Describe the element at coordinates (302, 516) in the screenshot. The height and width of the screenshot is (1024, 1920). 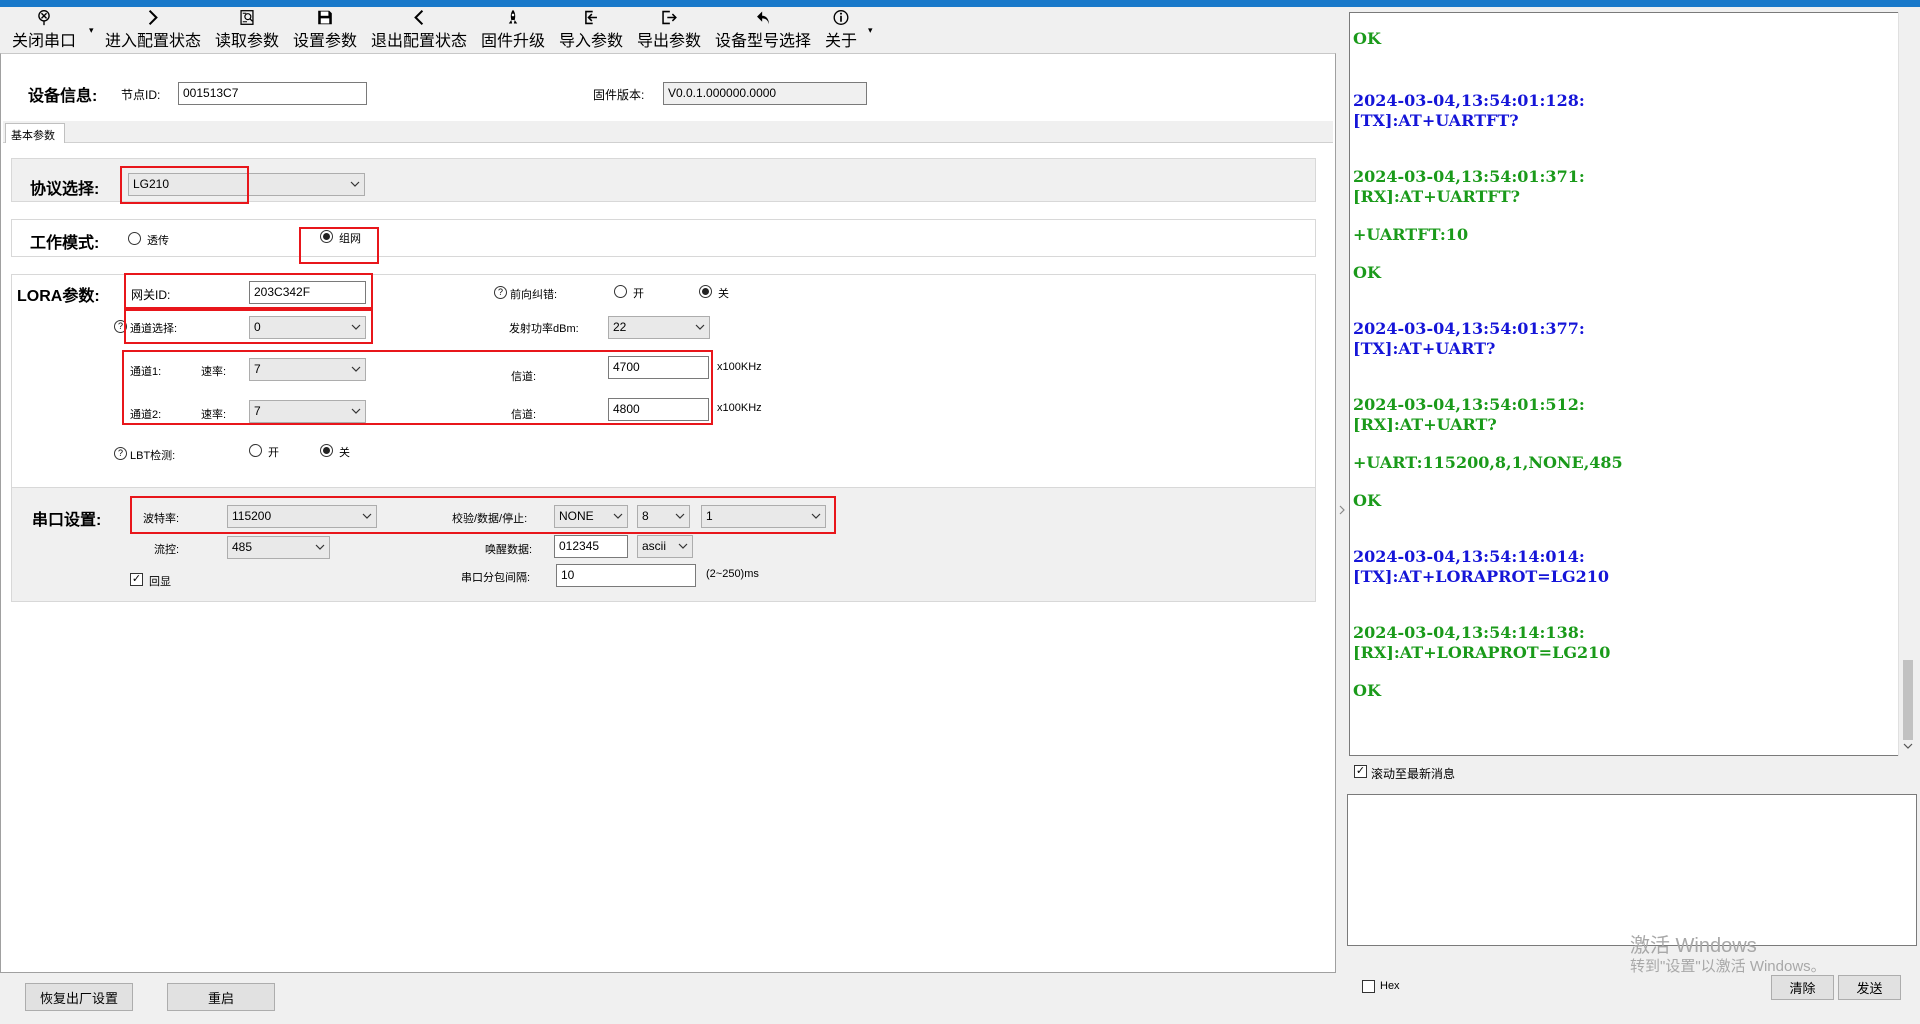
I see `baud-select: 115200` at that location.